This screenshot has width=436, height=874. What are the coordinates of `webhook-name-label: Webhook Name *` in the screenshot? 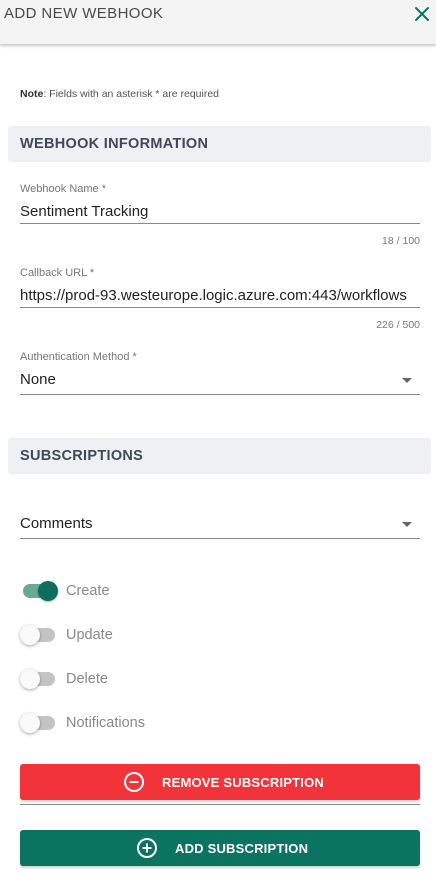 It's located at (63, 189).